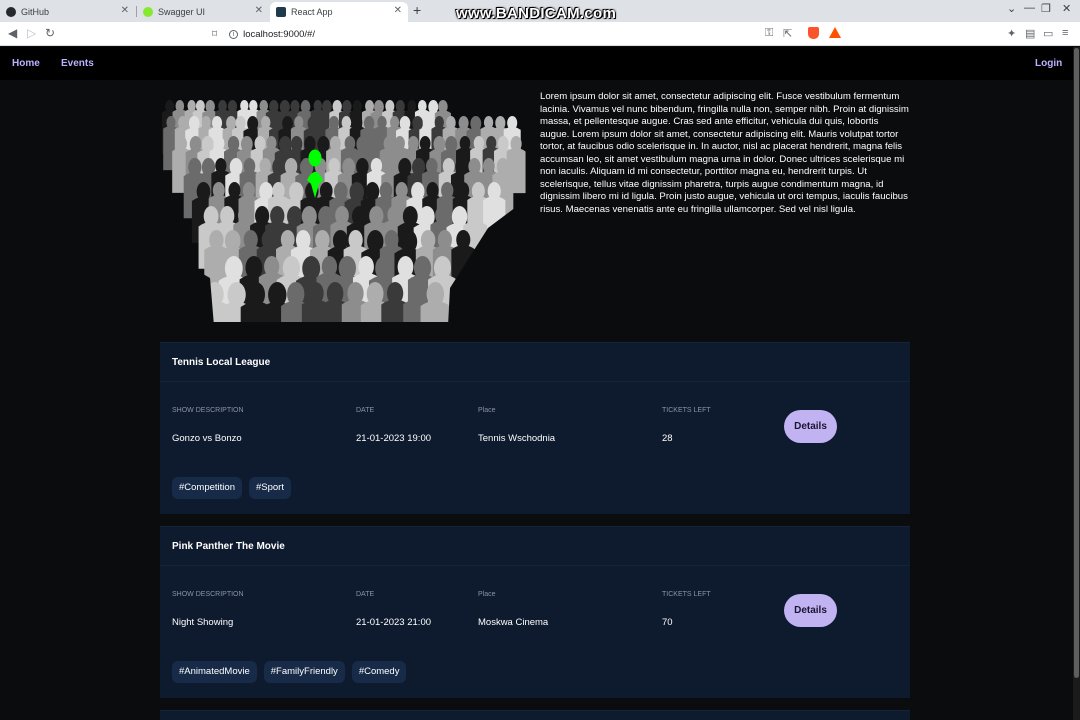 The height and width of the screenshot is (720, 1080). What do you see at coordinates (540, 63) in the screenshot?
I see `app-navbar: Home Events Login` at bounding box center [540, 63].